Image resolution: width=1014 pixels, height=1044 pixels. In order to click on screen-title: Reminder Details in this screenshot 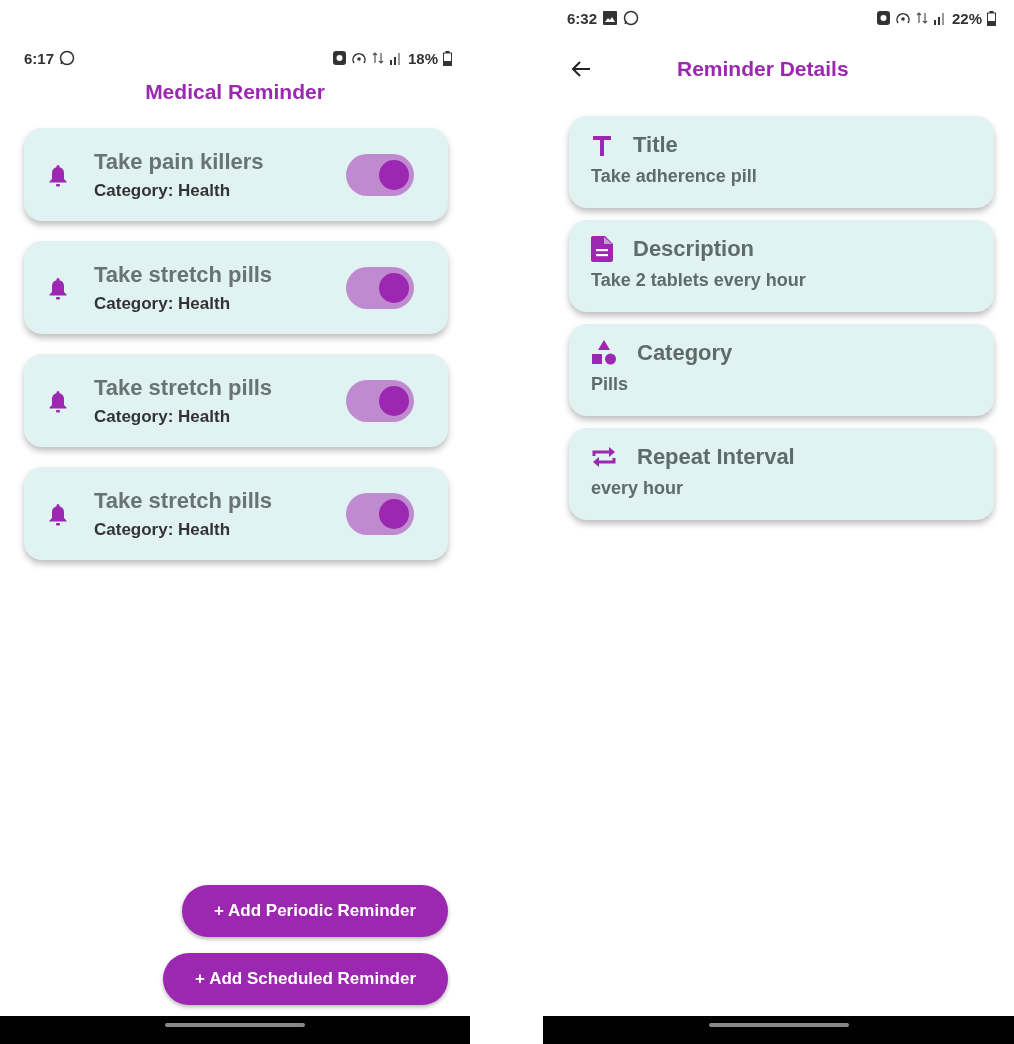, I will do `click(763, 69)`.